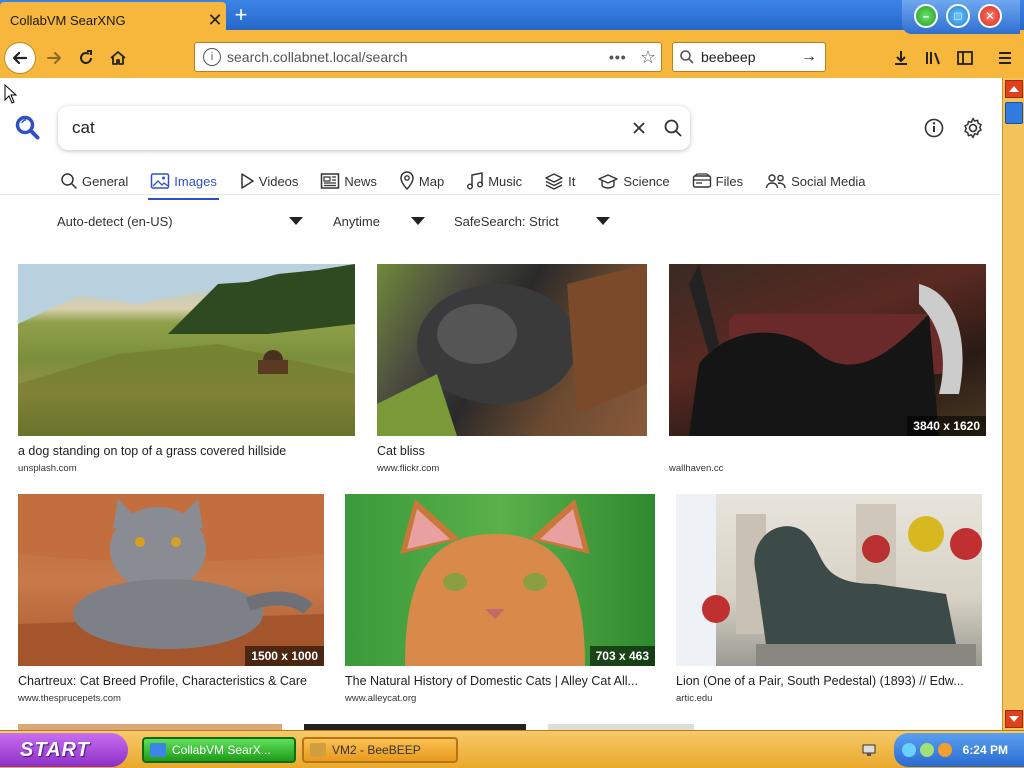  I want to click on back-icon, so click(20, 58).